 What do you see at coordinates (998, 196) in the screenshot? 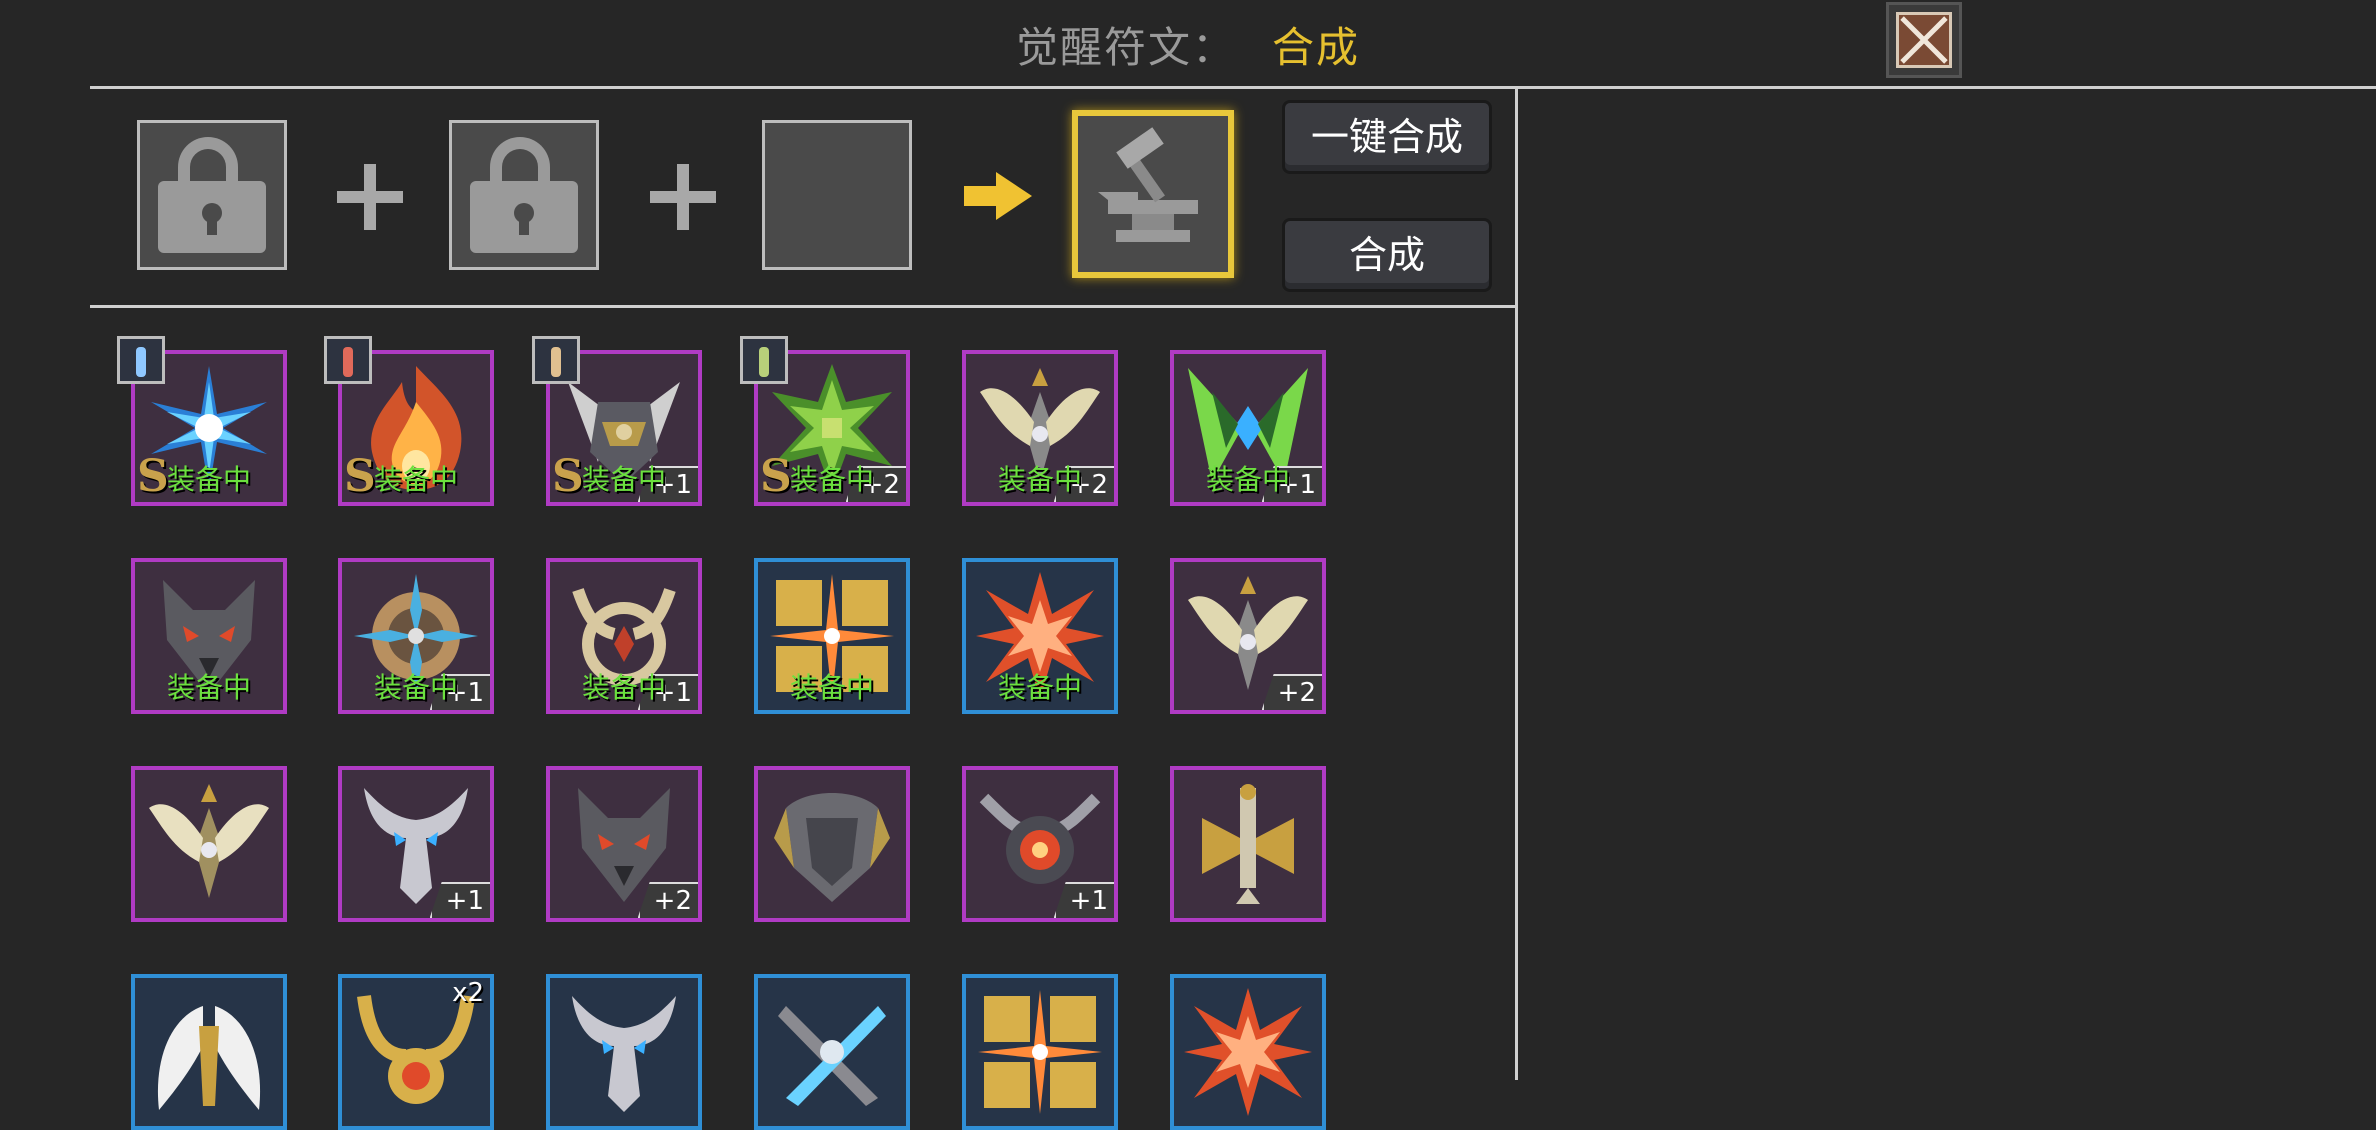
I see `arrow-right-icon` at bounding box center [998, 196].